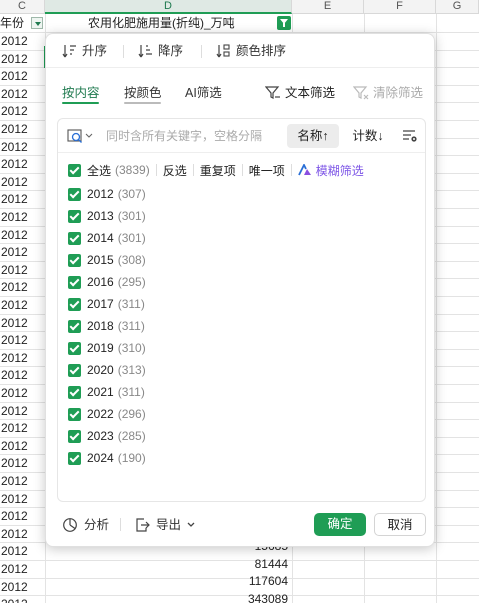  I want to click on tab-ai-filter: AI筛选, so click(203, 93).